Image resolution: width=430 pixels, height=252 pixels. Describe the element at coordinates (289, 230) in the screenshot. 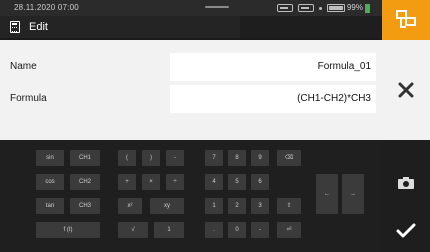

I see `enter-key: ⏎` at that location.